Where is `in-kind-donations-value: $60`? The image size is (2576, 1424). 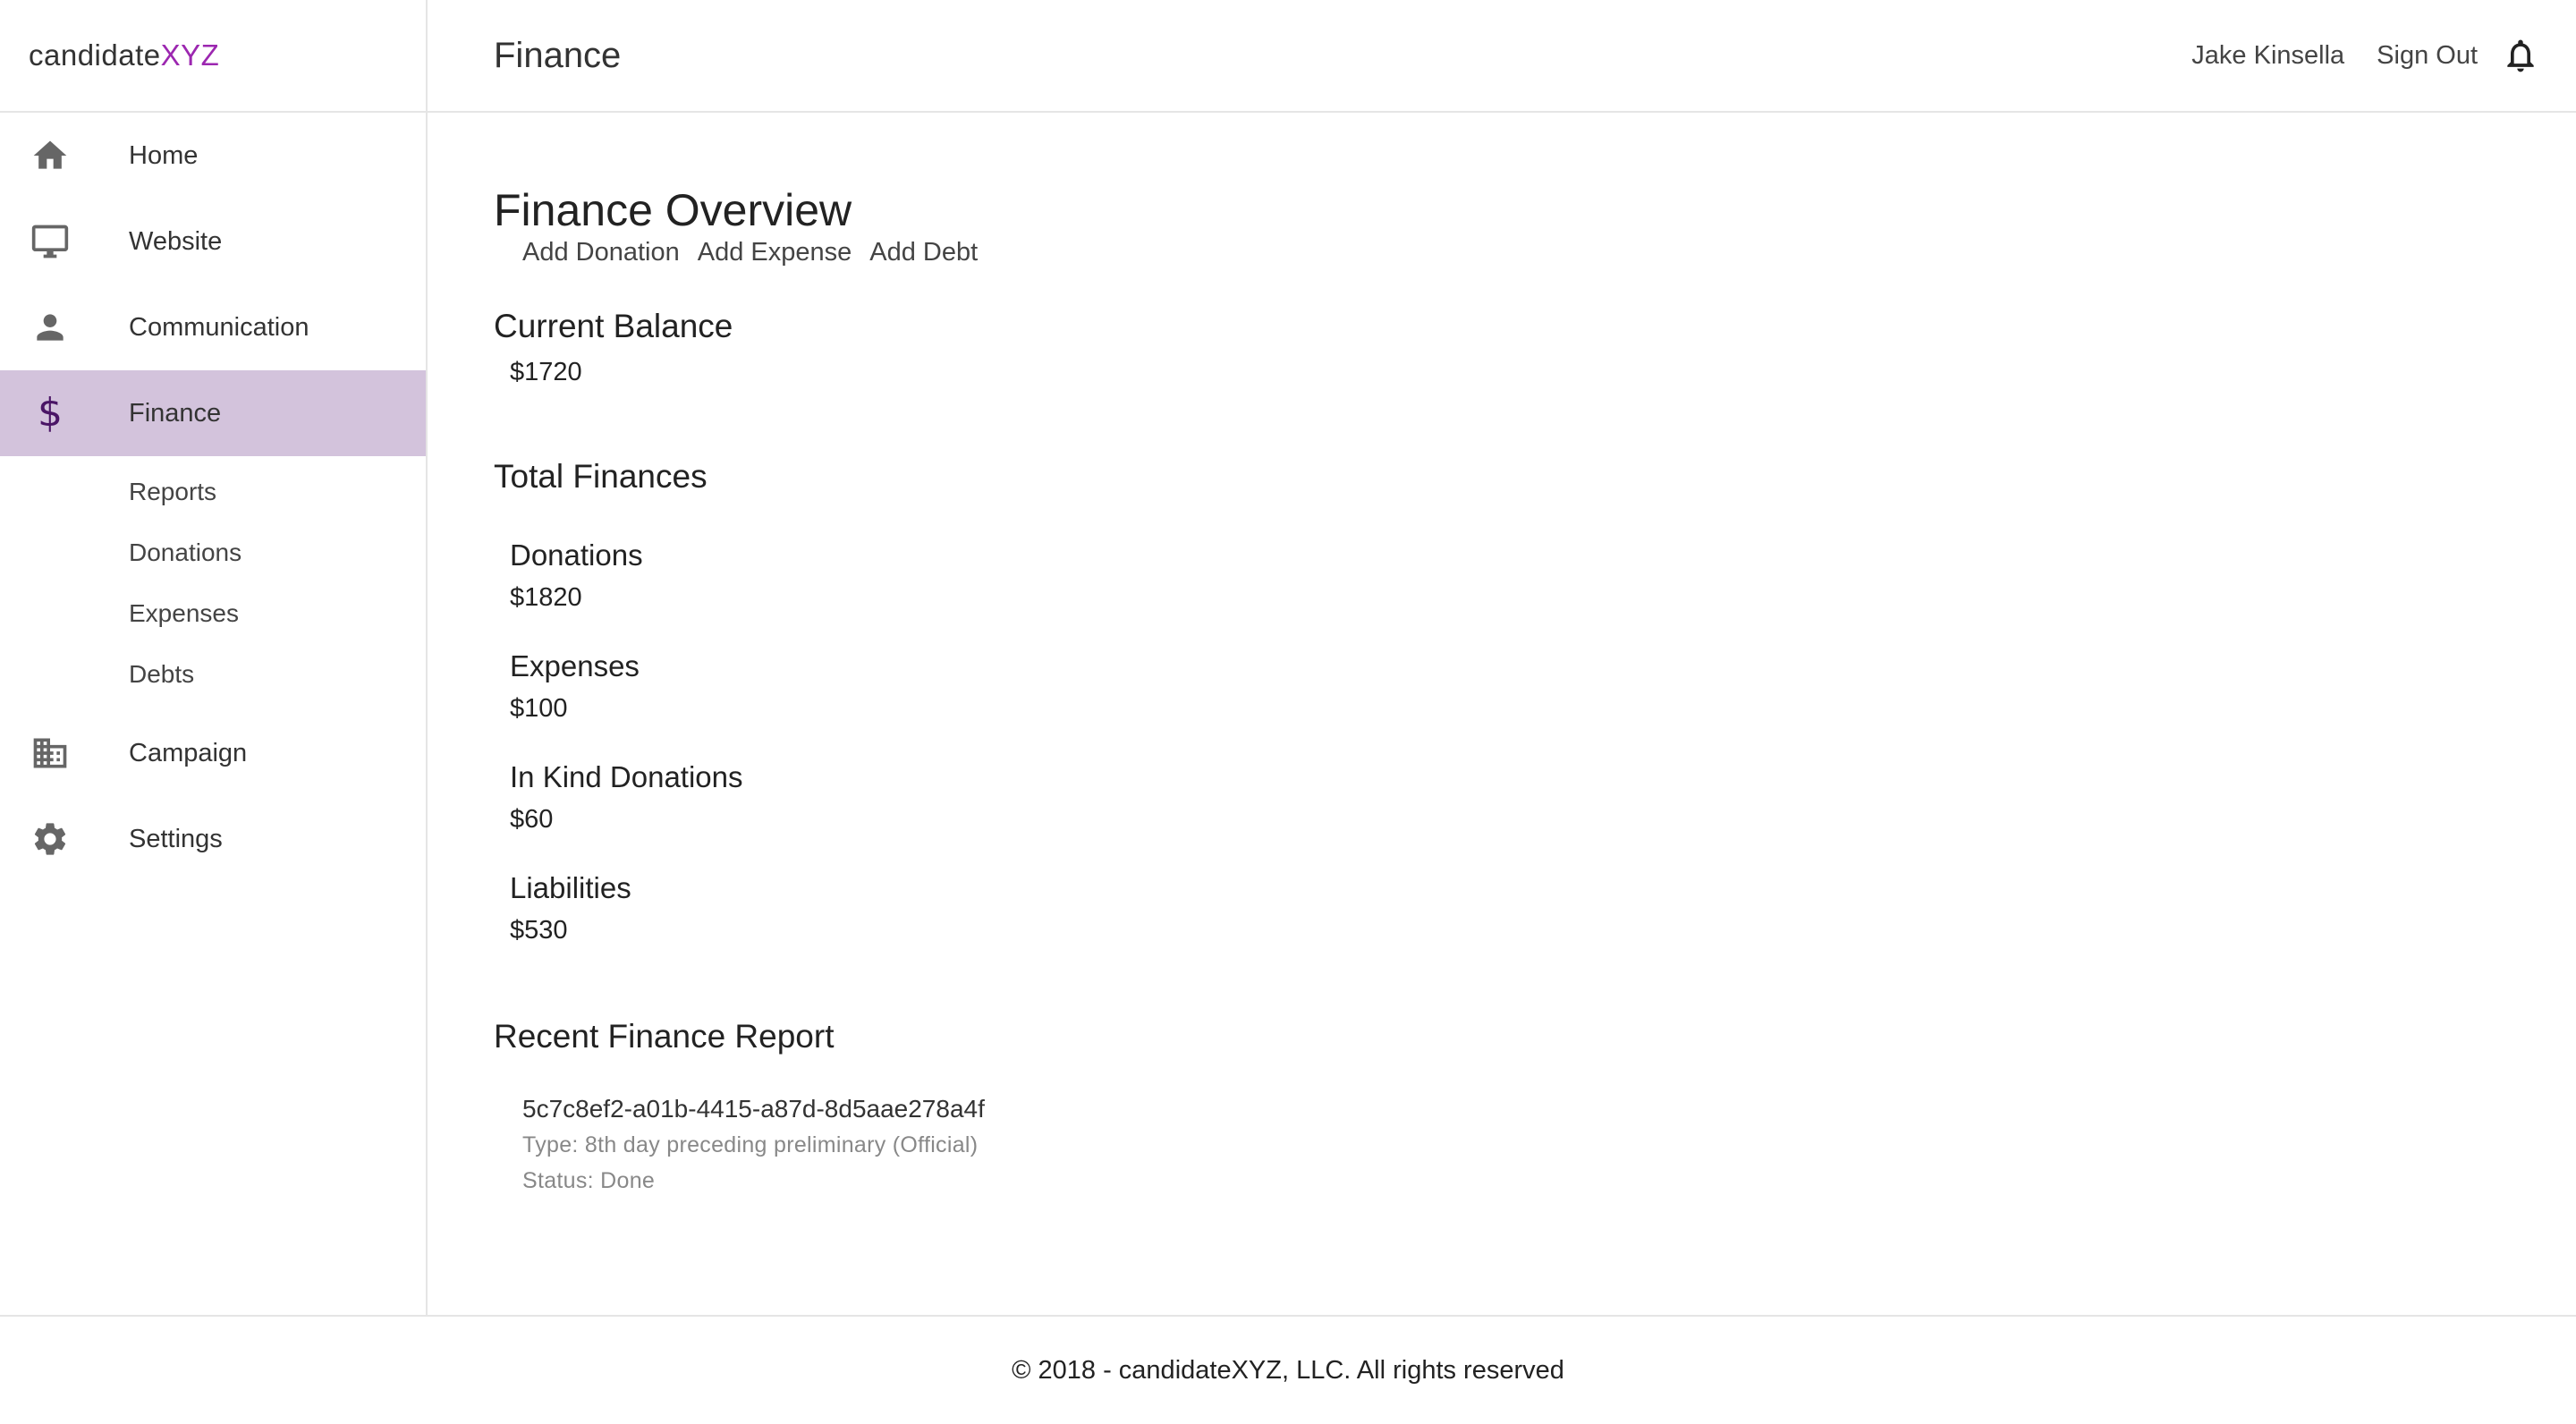 in-kind-donations-value: $60 is located at coordinates (532, 819).